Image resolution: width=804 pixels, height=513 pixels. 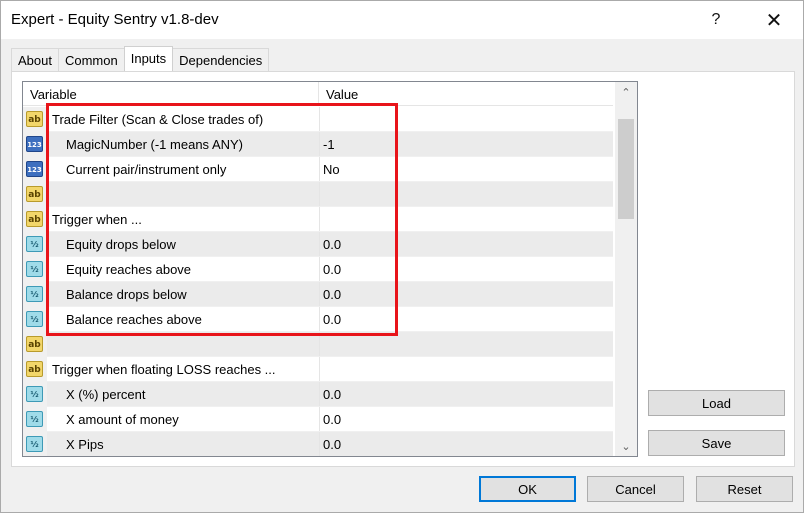 I want to click on value-cell: -1, so click(x=329, y=144).